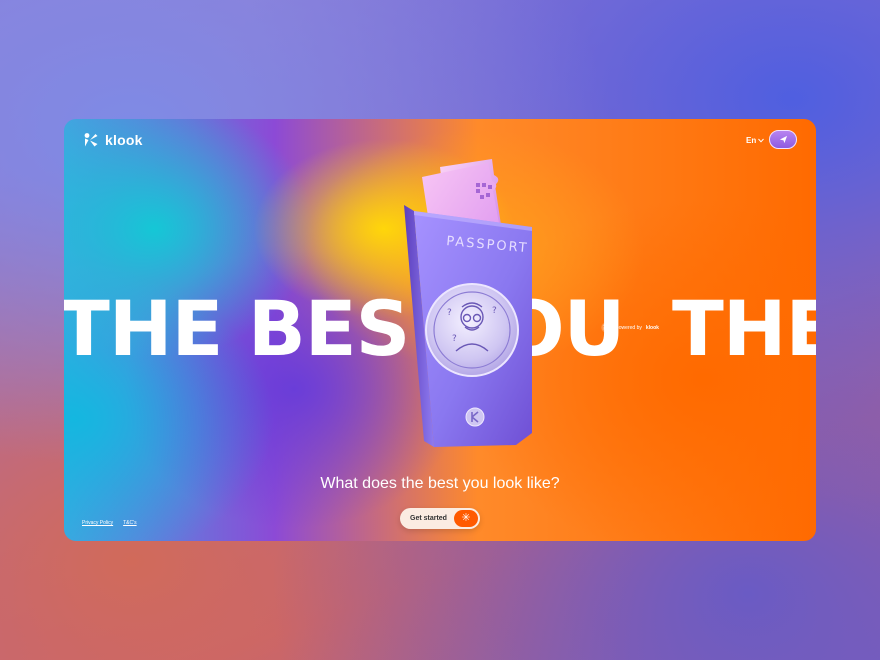 This screenshot has width=880, height=660. What do you see at coordinates (97, 523) in the screenshot?
I see `privacy-policy-link: Privacy Policy` at bounding box center [97, 523].